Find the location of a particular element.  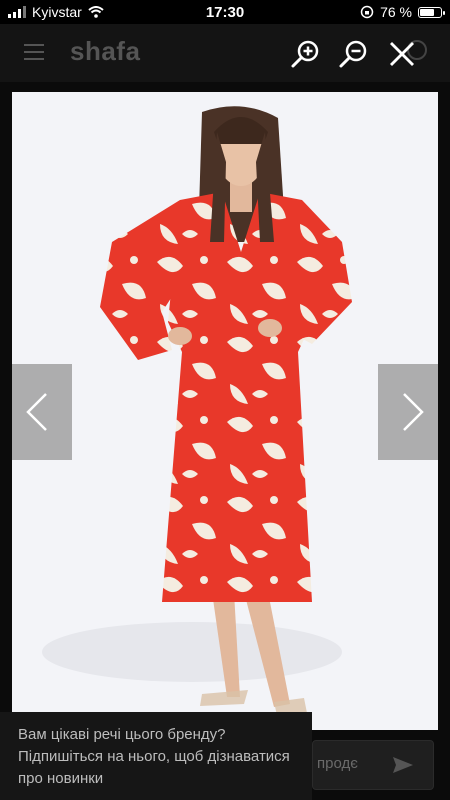

battery-percent: 76 % is located at coordinates (396, 12).